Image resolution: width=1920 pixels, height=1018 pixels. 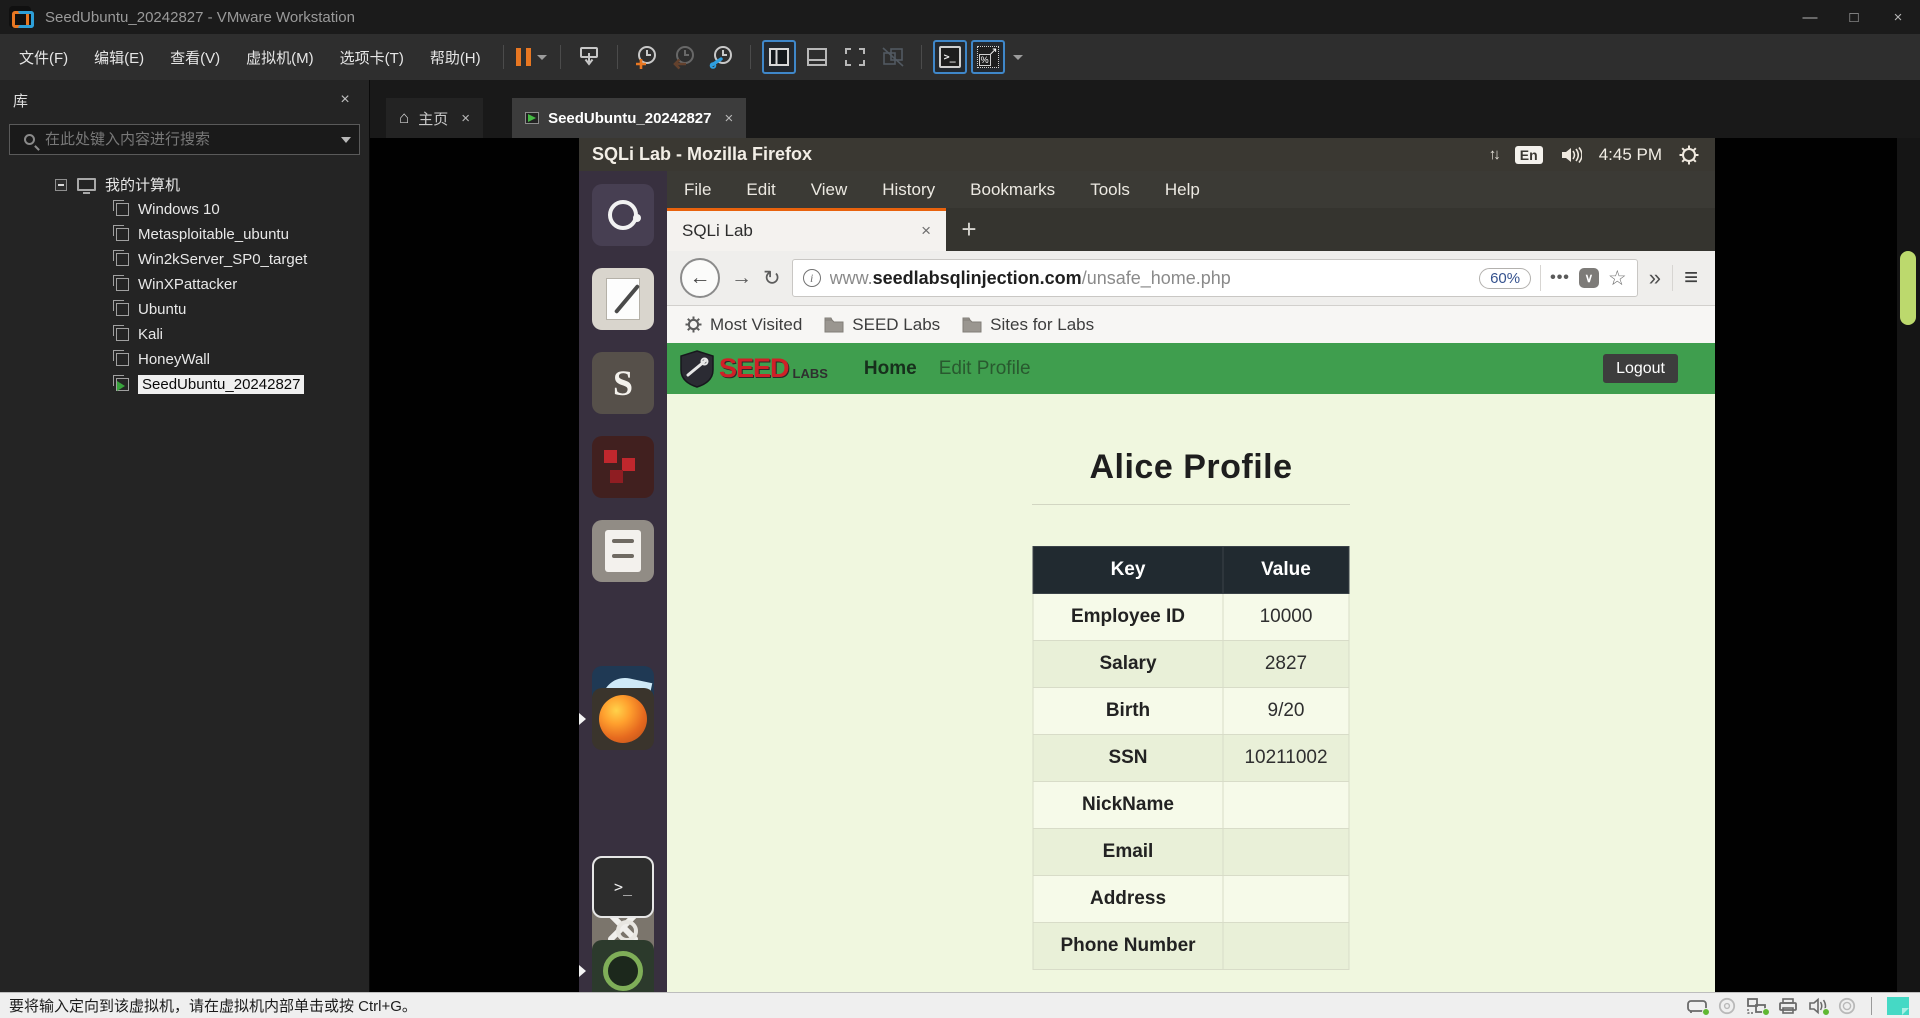 What do you see at coordinates (1630, 155) in the screenshot?
I see `clock: 4:45 PM` at bounding box center [1630, 155].